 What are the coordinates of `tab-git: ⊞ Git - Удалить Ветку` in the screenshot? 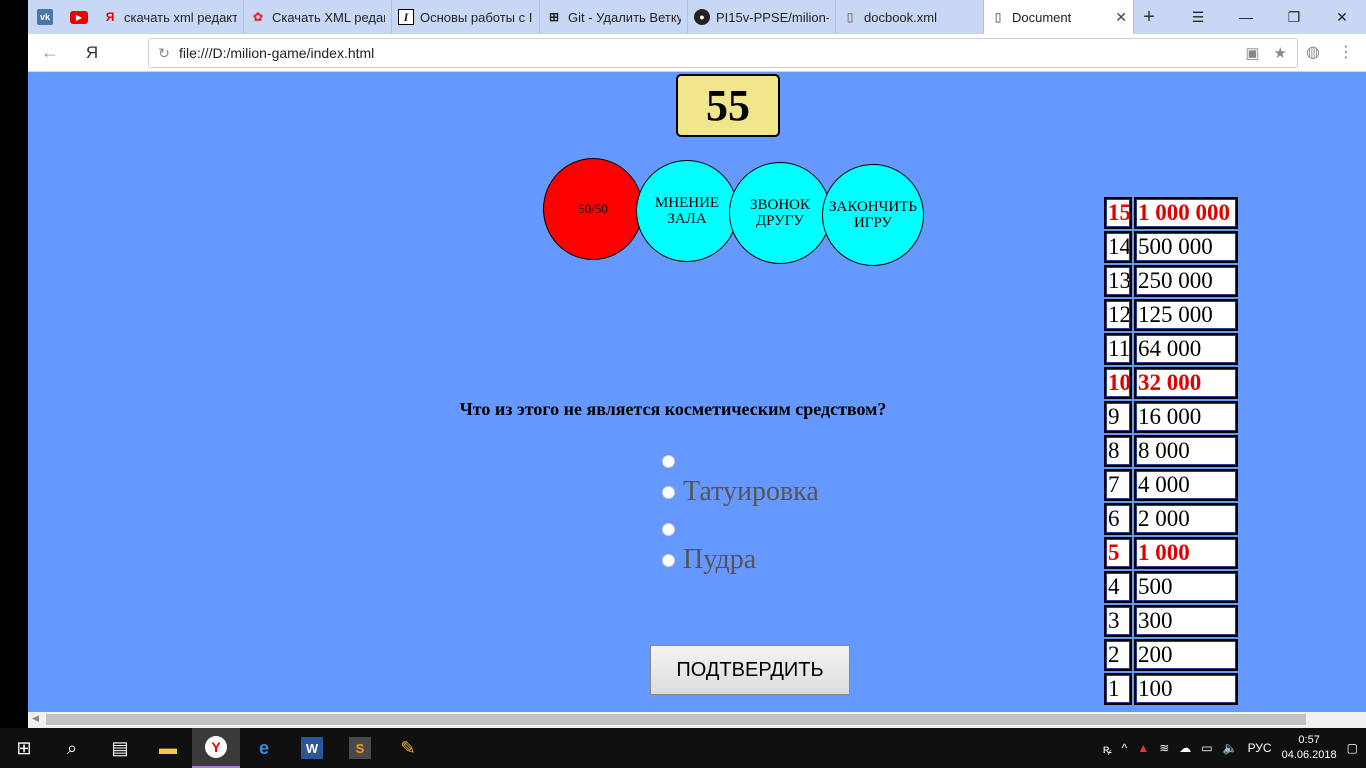 It's located at (614, 17).